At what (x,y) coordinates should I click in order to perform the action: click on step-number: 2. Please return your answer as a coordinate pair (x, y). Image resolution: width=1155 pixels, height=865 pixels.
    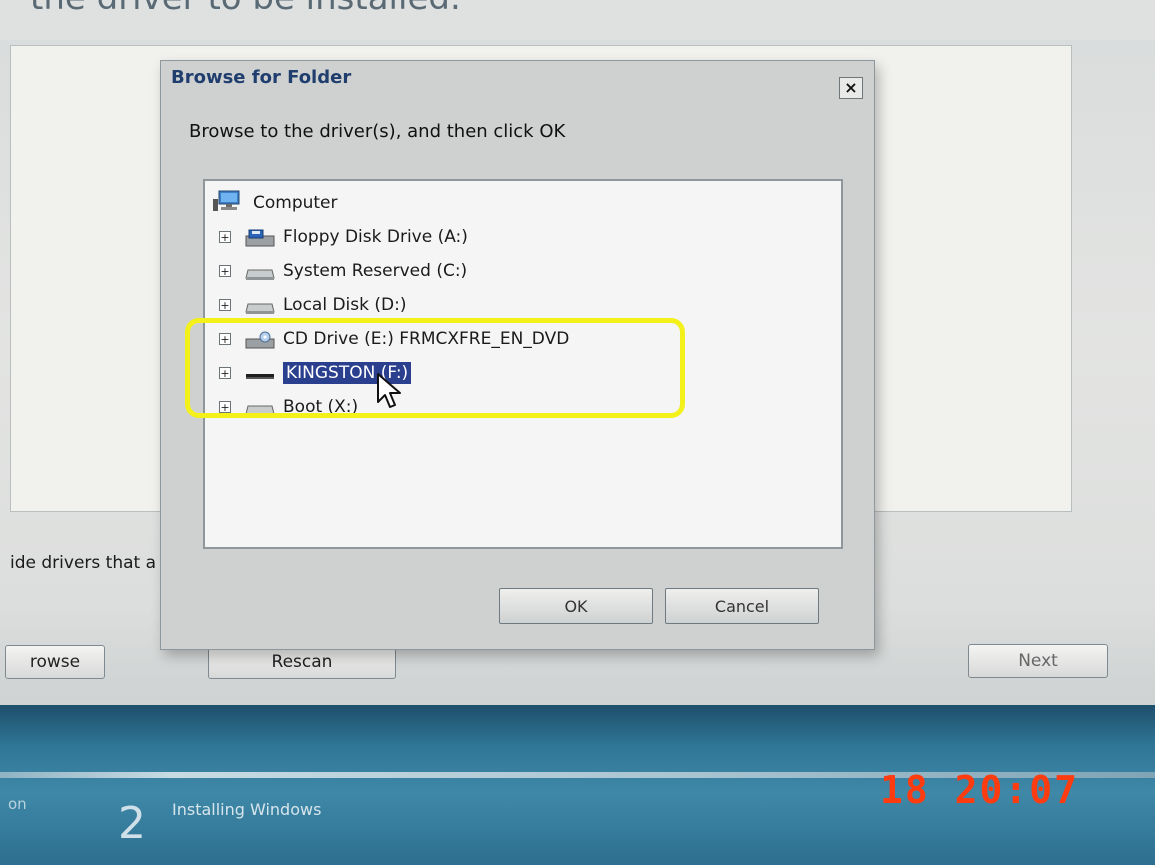
    Looking at the image, I should click on (132, 823).